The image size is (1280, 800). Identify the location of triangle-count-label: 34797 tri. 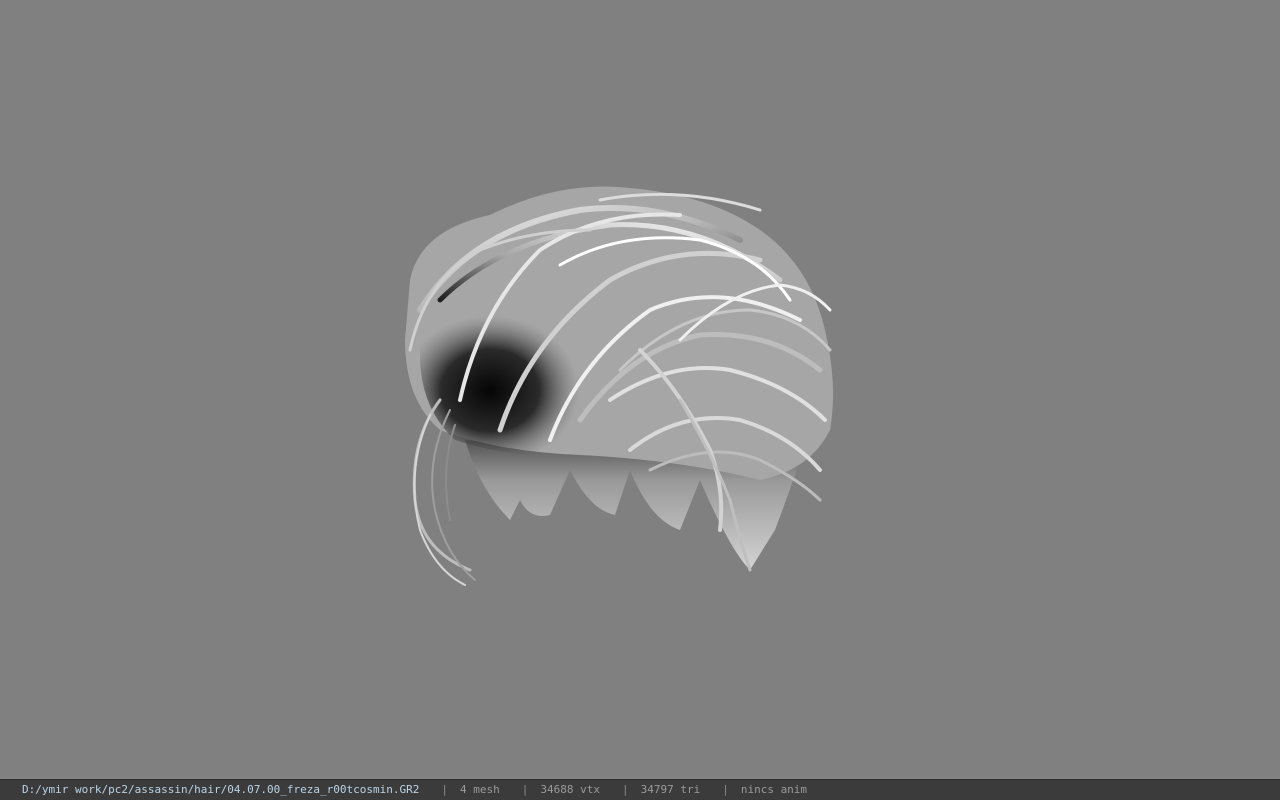
(670, 789).